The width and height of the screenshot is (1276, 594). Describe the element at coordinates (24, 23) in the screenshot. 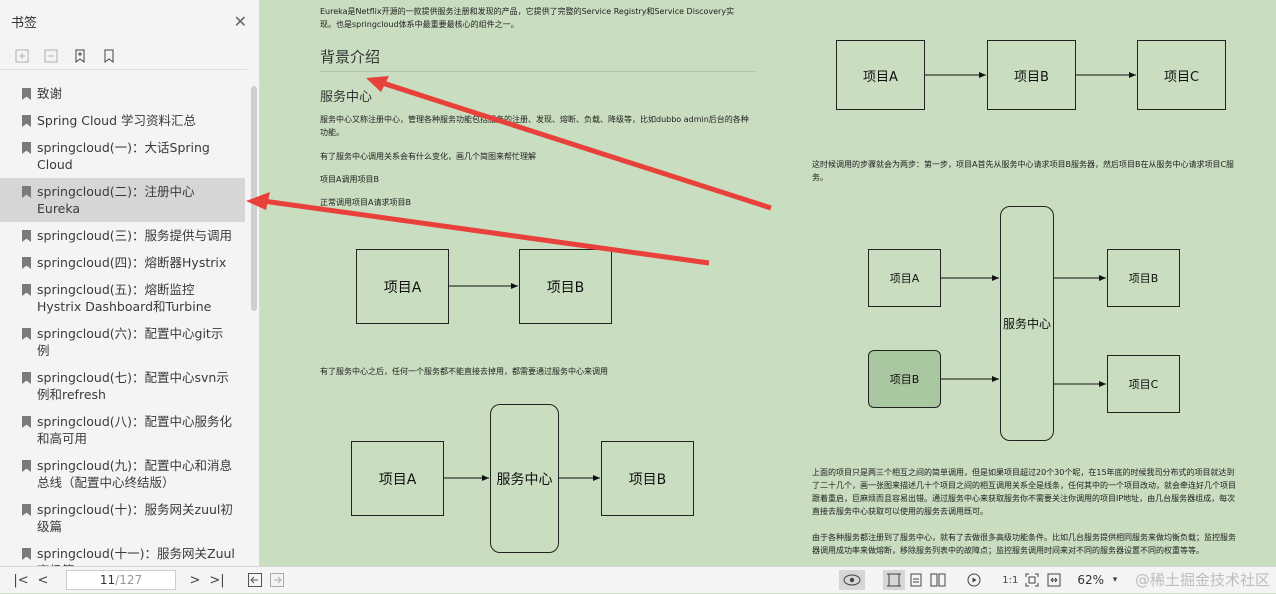

I see `sidebar-title: 书签` at that location.